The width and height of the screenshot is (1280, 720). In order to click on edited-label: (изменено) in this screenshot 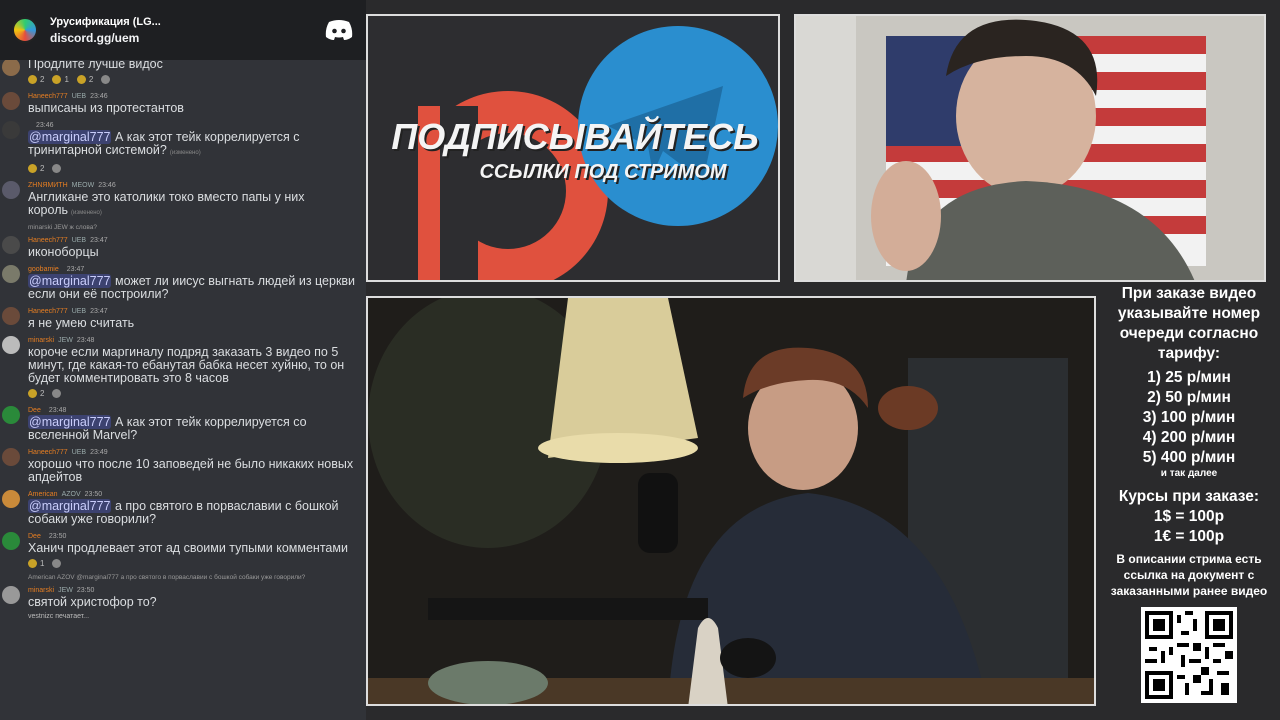, I will do `click(86, 213)`.